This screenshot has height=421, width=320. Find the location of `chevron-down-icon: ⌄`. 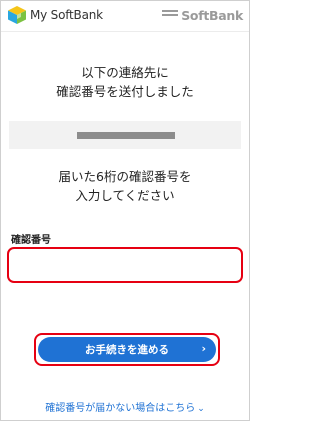

chevron-down-icon: ⌄ is located at coordinates (201, 409).